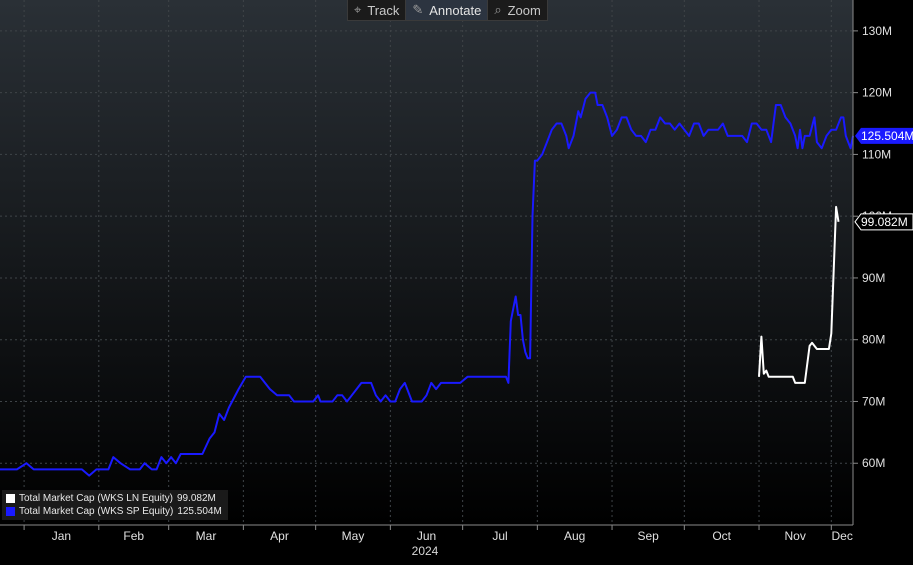  I want to click on legend-swatch-ln, so click(10, 498).